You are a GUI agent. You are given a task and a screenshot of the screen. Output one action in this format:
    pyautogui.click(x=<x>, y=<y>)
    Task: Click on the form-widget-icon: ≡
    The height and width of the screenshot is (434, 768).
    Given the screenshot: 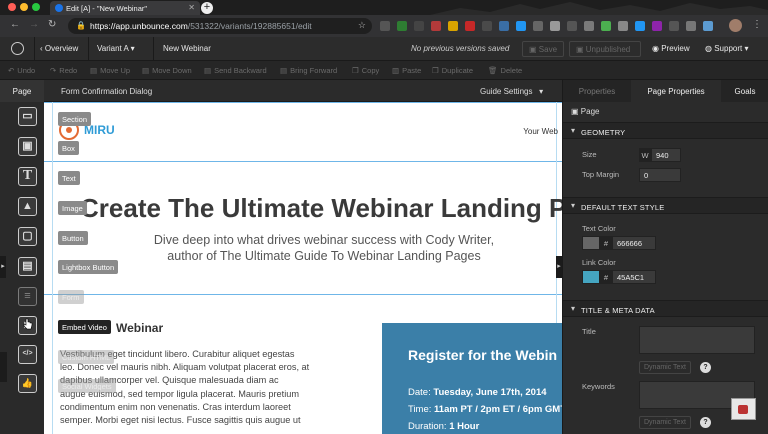 What is the action you would take?
    pyautogui.click(x=27, y=296)
    